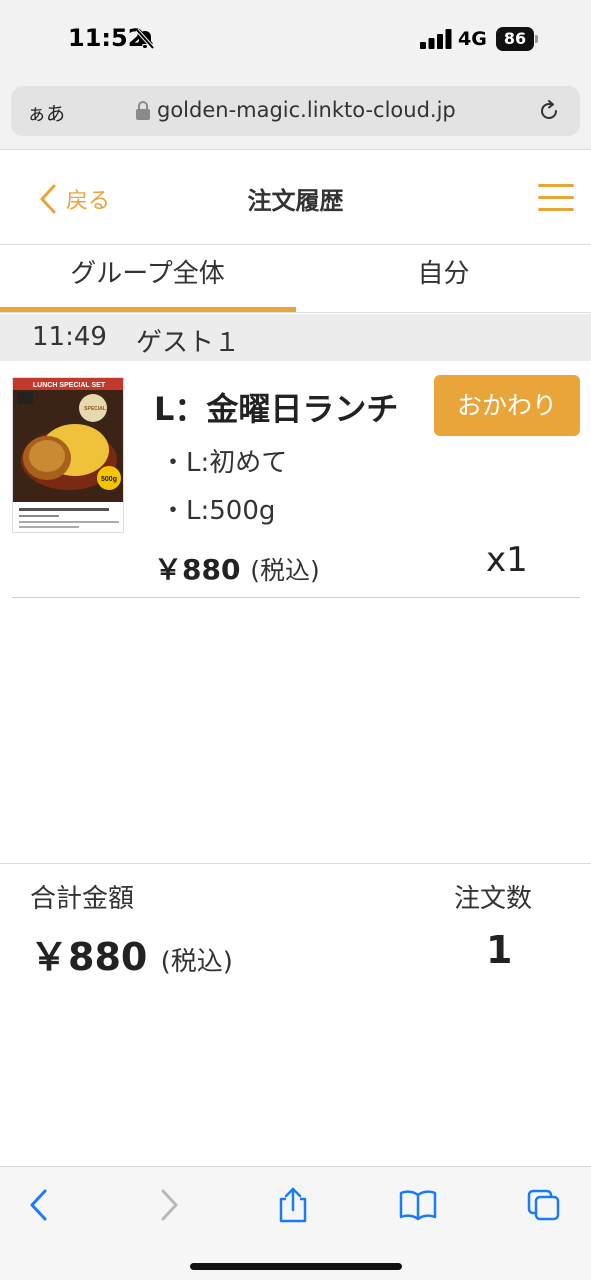 This screenshot has width=591, height=1280. Describe the element at coordinates (507, 405) in the screenshot. I see `refill-button: おかわり` at that location.